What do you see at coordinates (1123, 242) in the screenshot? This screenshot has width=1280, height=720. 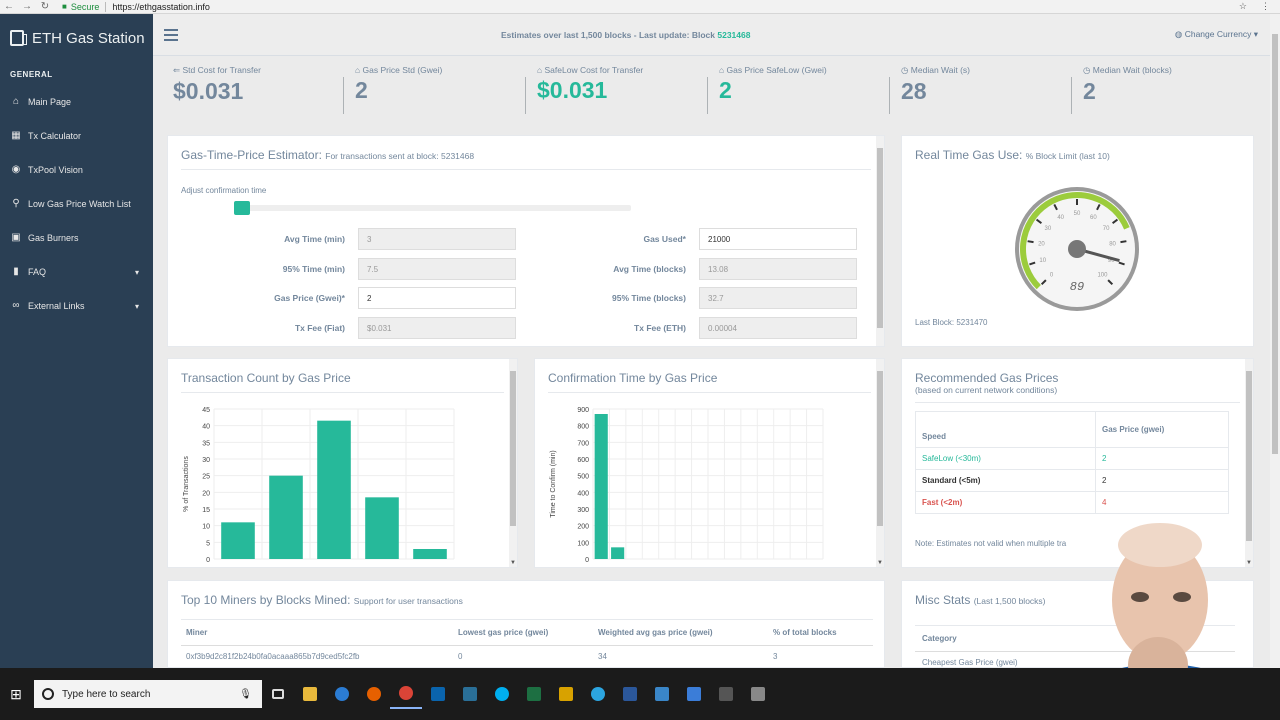 I see `gauge-tick` at bounding box center [1123, 242].